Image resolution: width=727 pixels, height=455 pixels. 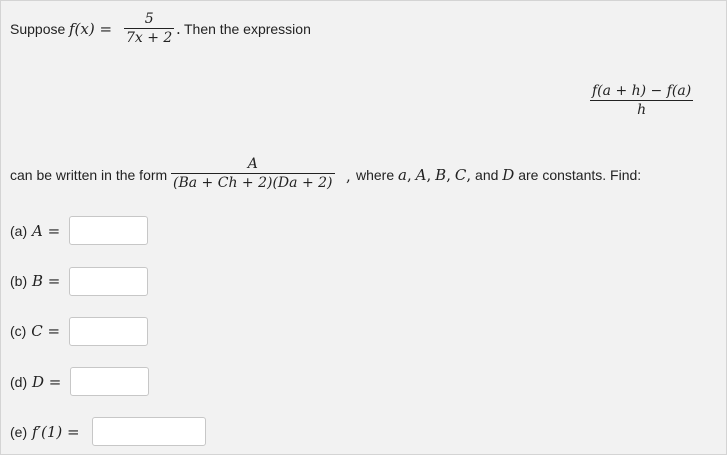 I want to click on answer-B-input, so click(x=108, y=281).